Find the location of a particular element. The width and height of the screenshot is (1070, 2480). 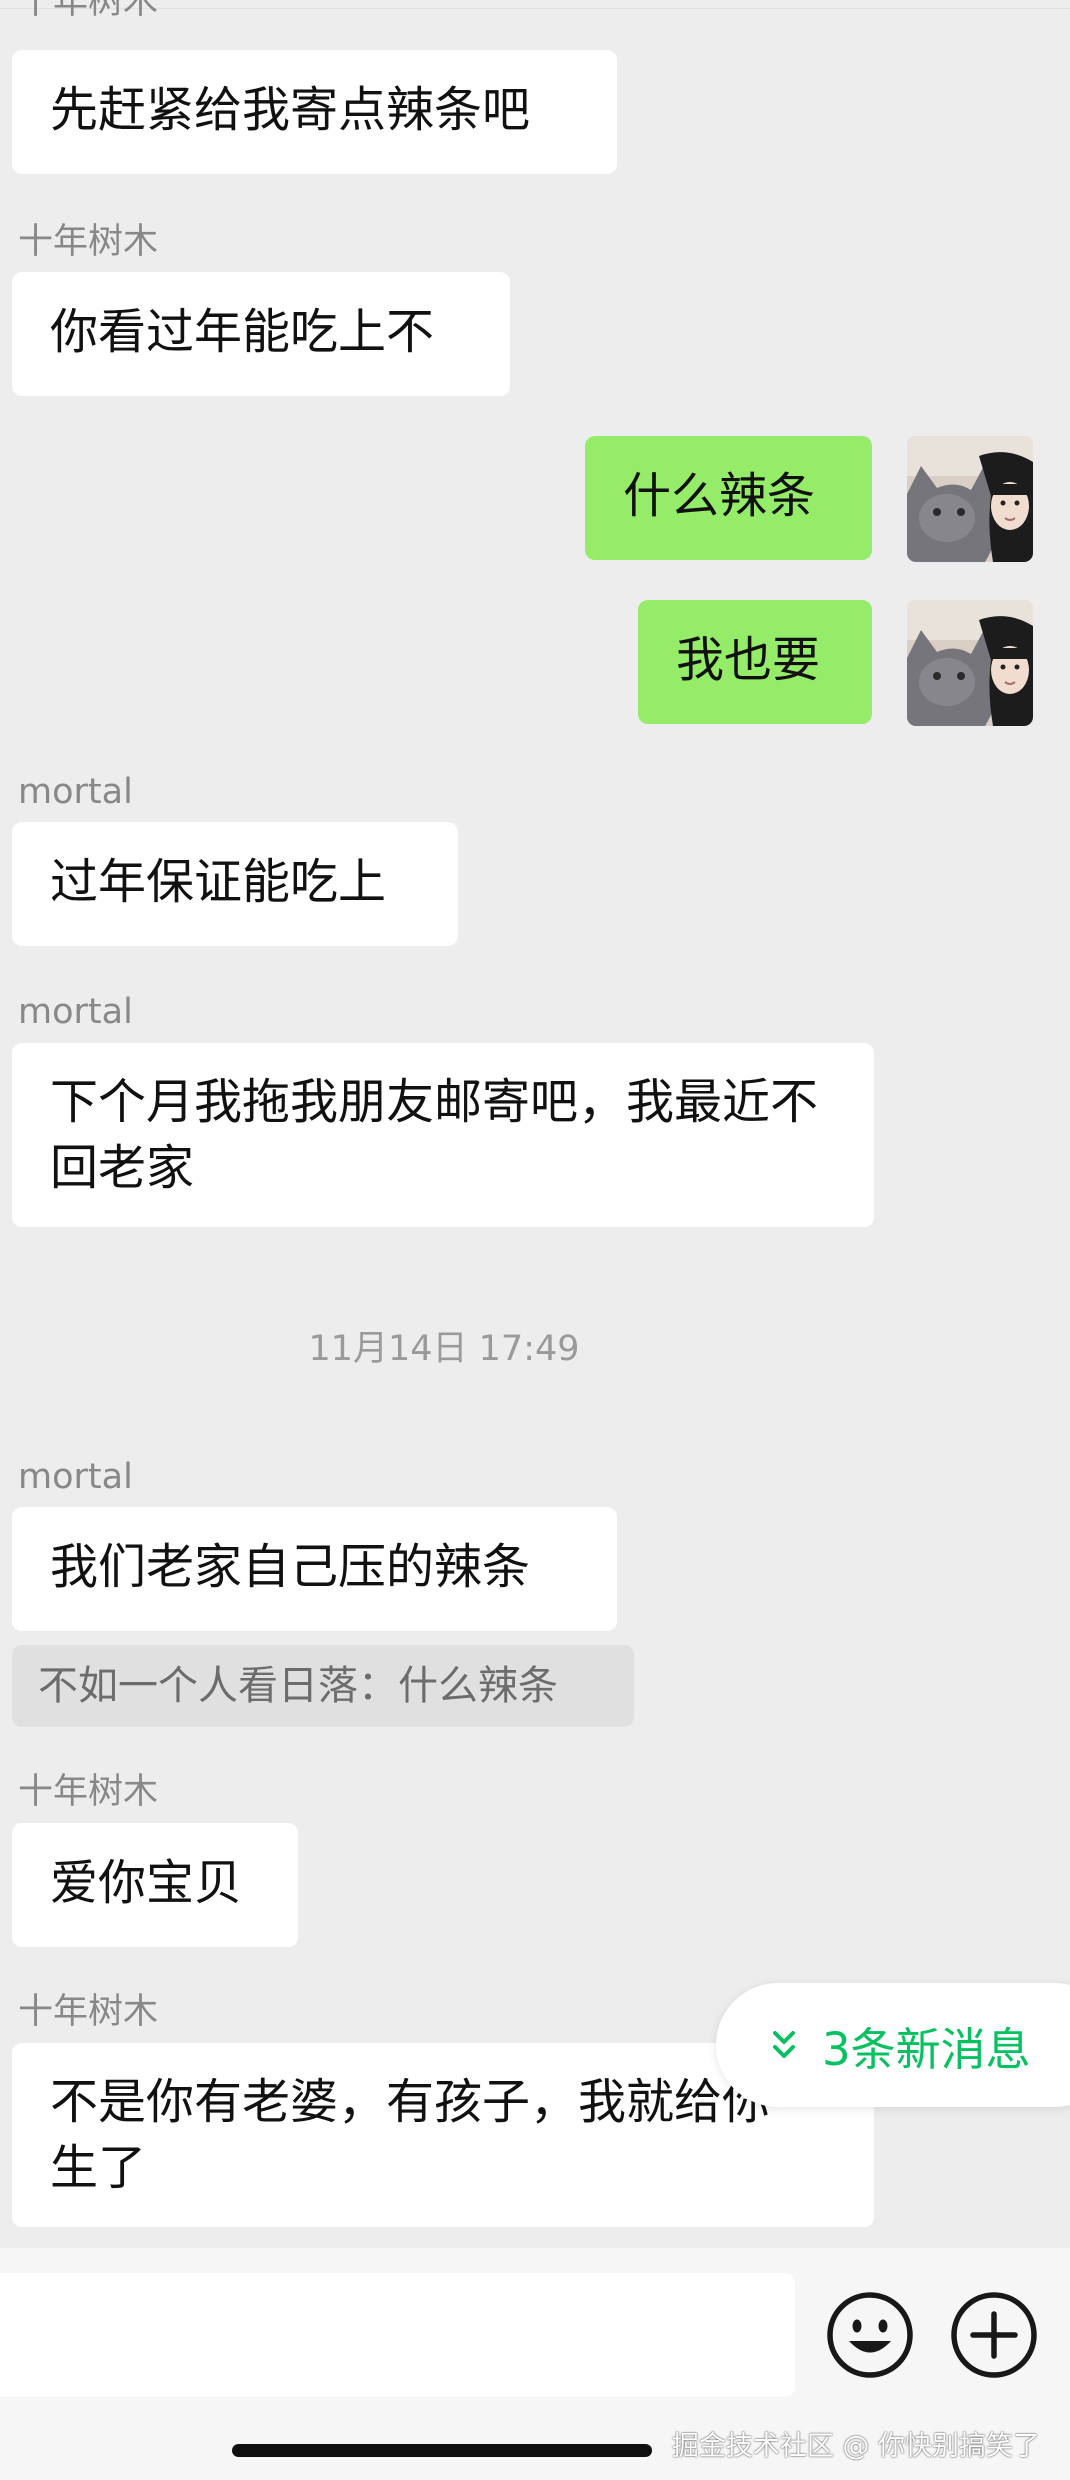

plus-circle-icon is located at coordinates (994, 2335).